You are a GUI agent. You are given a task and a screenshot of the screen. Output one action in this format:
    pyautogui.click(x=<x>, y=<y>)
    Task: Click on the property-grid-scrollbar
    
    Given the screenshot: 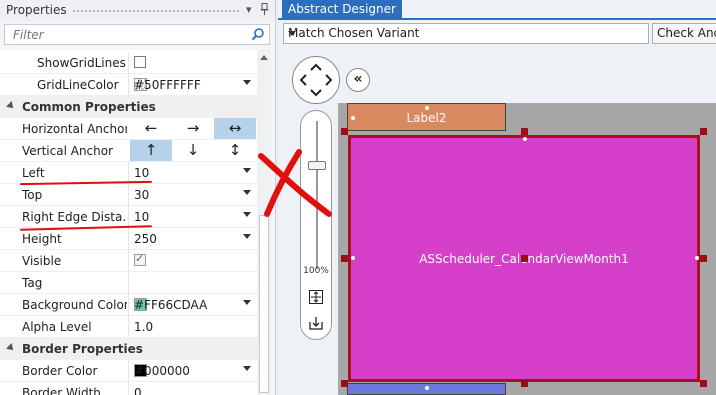 What is the action you would take?
    pyautogui.click(x=264, y=222)
    